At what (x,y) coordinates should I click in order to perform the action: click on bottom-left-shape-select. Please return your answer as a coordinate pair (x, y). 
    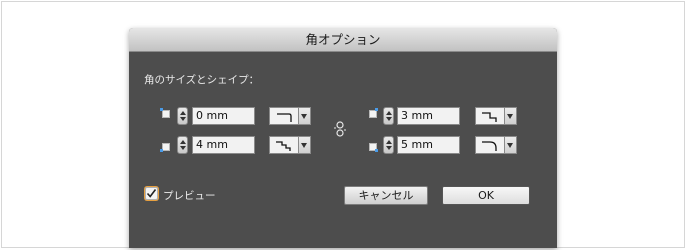
    Looking at the image, I should click on (290, 145).